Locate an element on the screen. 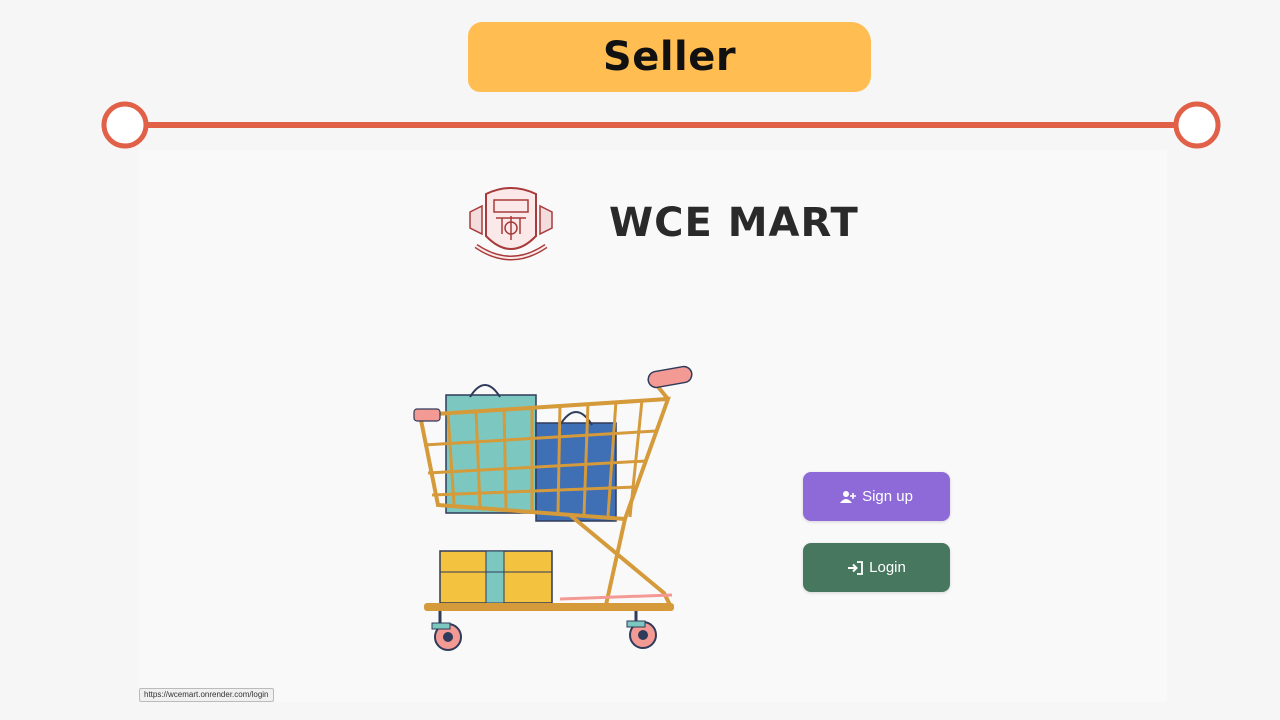  shopping-cart-illustration is located at coordinates (553, 508).